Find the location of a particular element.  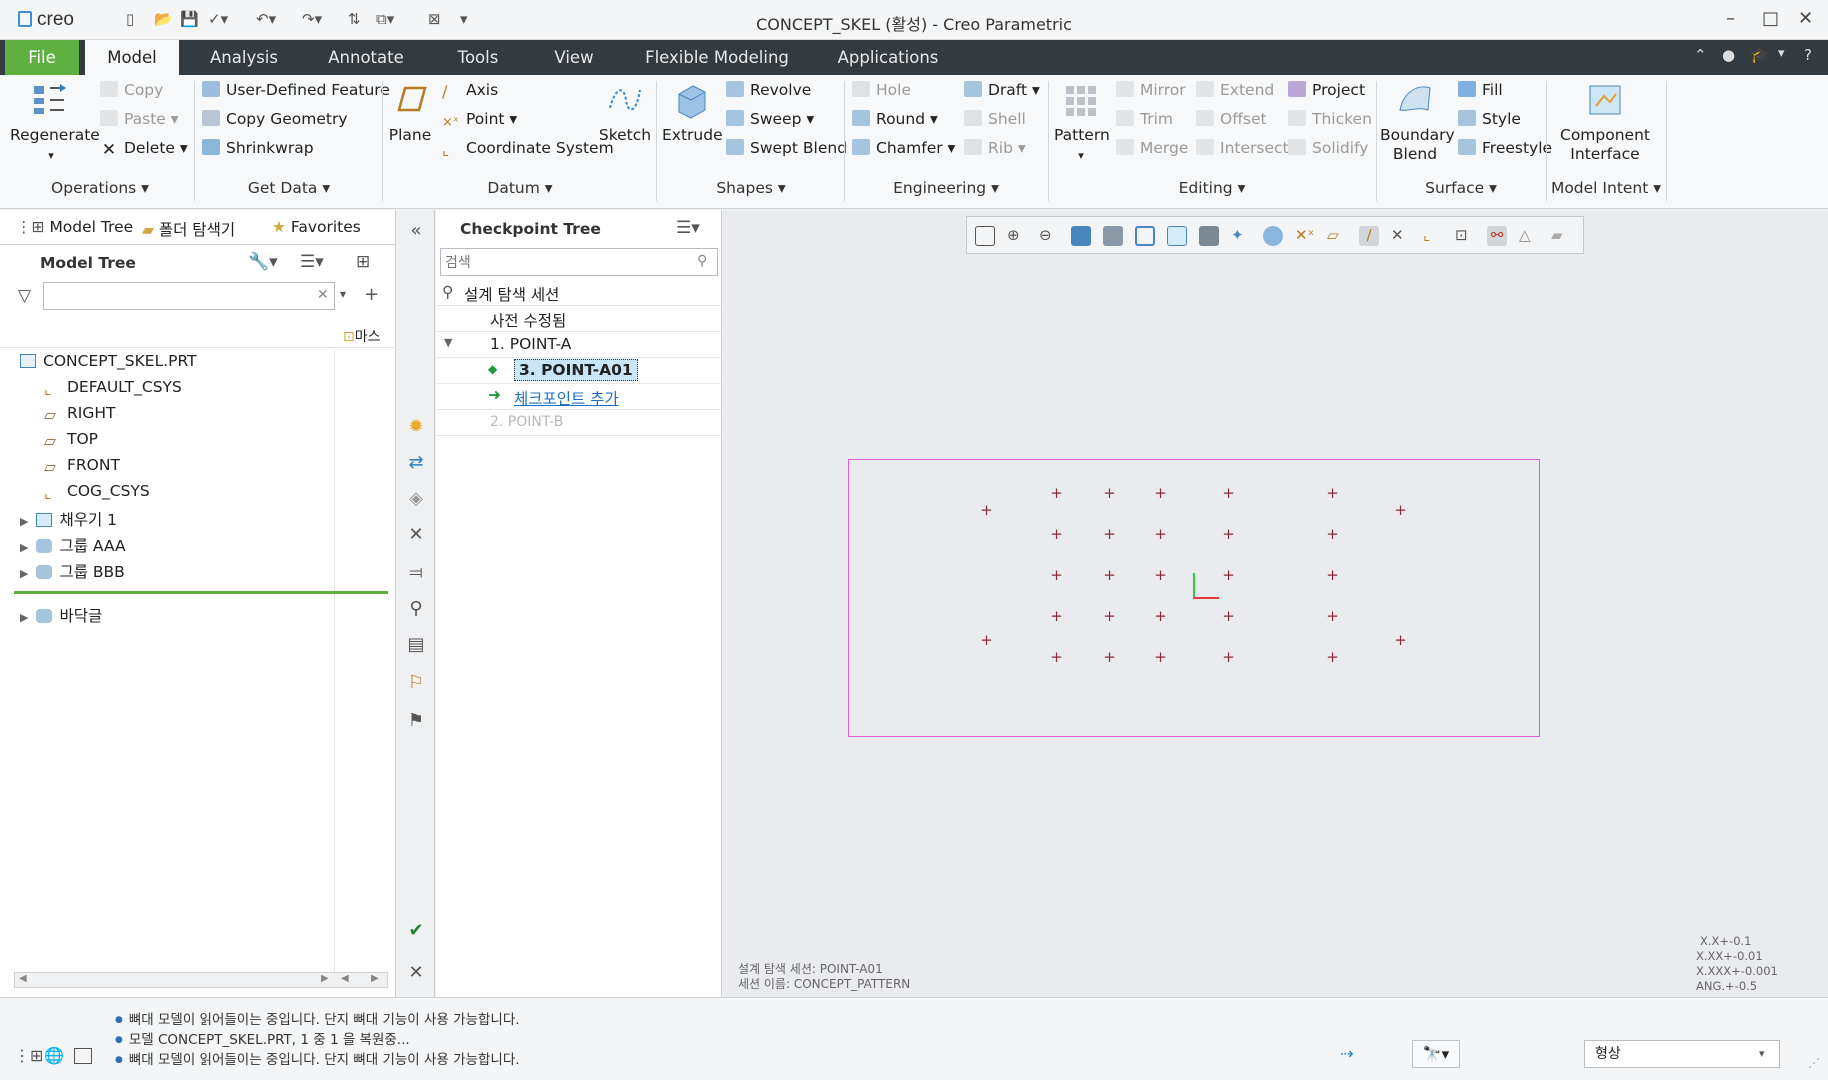

triangle-display-icon: △ is located at coordinates (1529, 236).